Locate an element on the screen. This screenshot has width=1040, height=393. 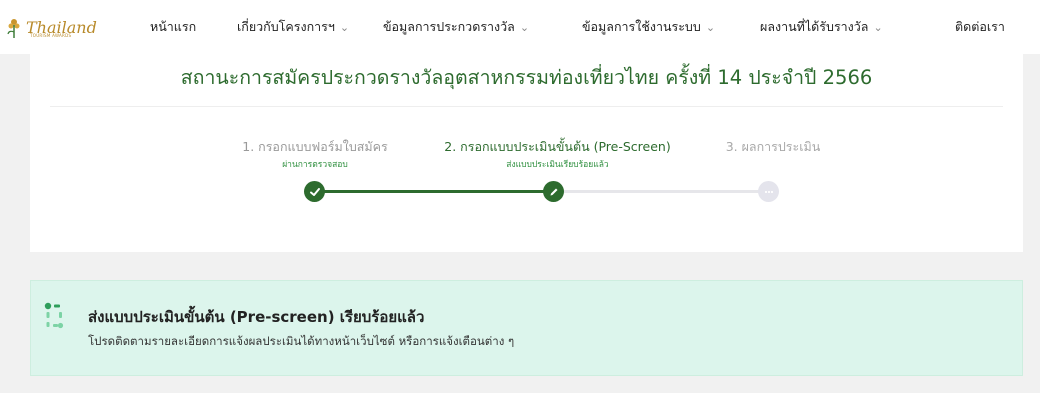
nav-item-contest-info: ข้อมูลการประกวดรางวัล ⌄ is located at coordinates (456, 27).